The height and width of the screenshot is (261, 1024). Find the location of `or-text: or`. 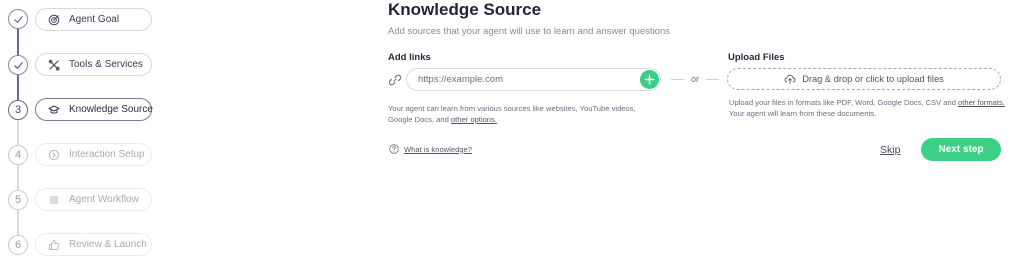

or-text: or is located at coordinates (695, 79).